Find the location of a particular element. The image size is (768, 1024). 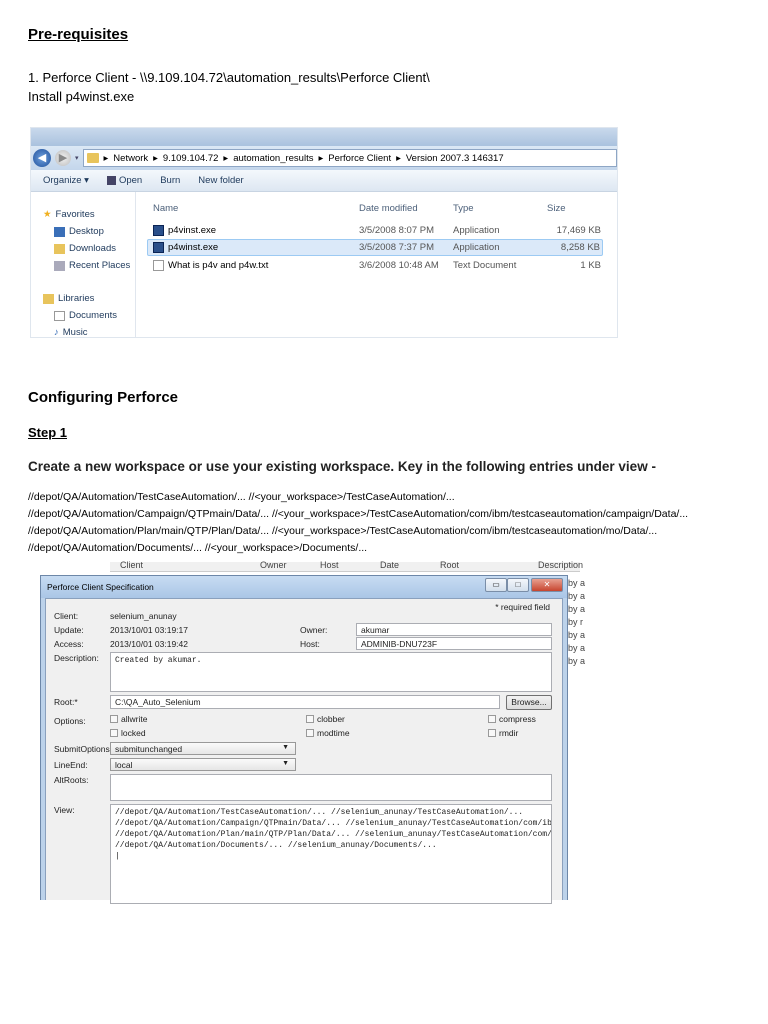

star-icon: ★ is located at coordinates (47, 214).